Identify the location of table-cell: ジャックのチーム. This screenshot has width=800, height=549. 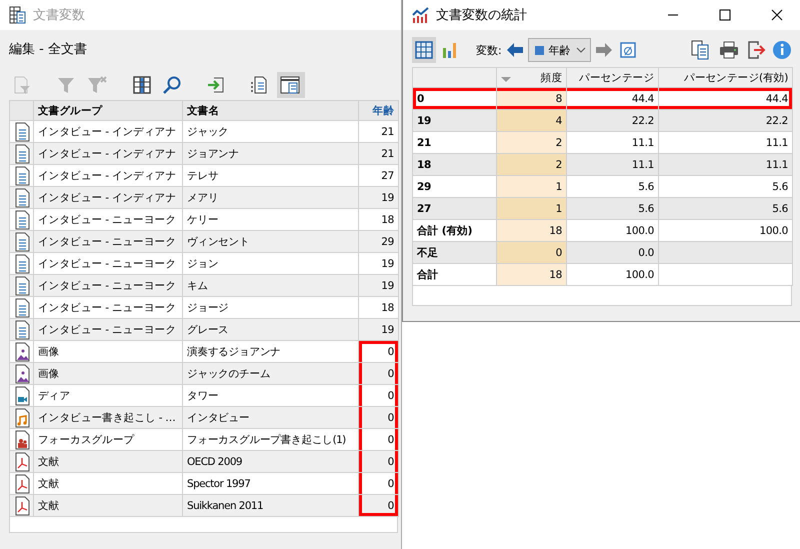
(270, 373).